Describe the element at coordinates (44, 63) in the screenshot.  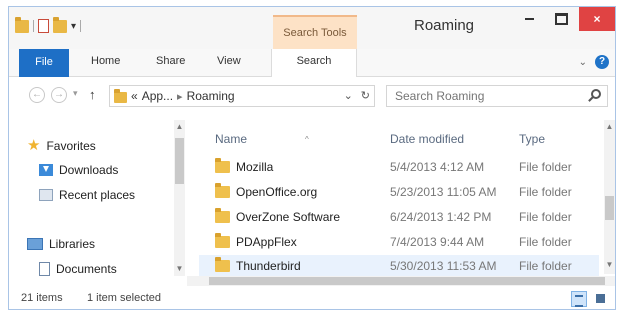
I see `tab-file: File` at that location.